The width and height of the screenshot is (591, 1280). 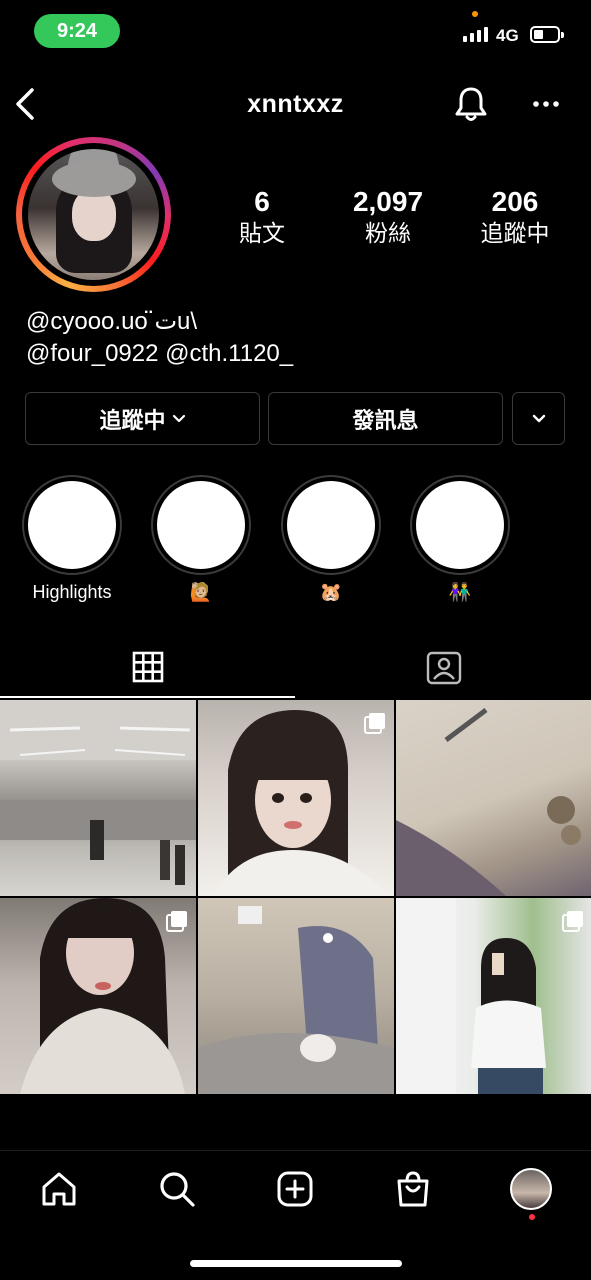 What do you see at coordinates (201, 592) in the screenshot?
I see `highlight-label: 🙋🏼` at bounding box center [201, 592].